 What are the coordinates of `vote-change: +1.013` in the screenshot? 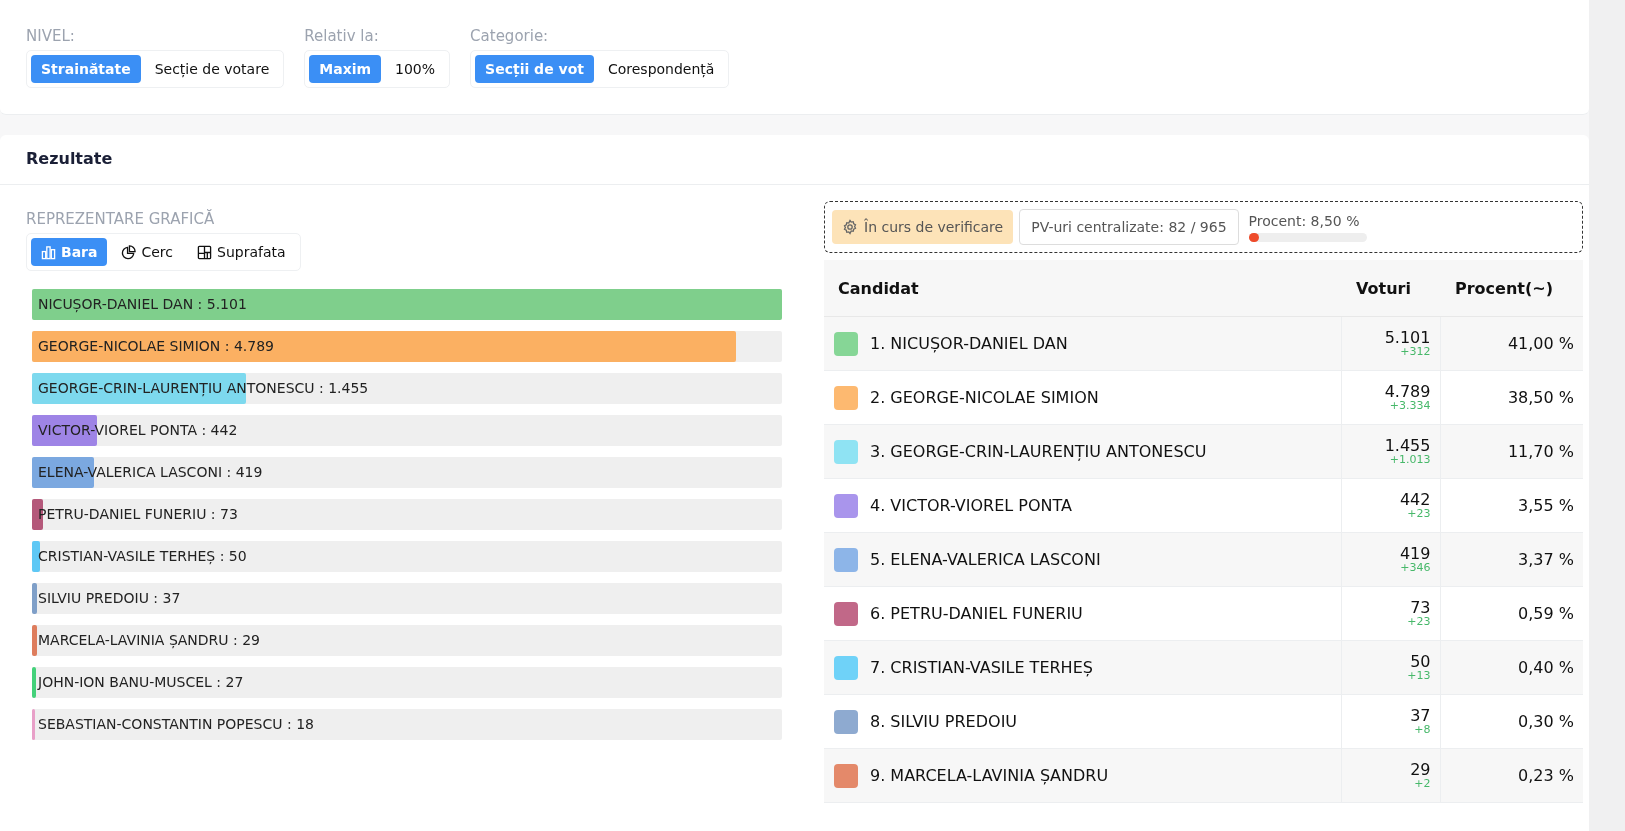 It's located at (1409, 460).